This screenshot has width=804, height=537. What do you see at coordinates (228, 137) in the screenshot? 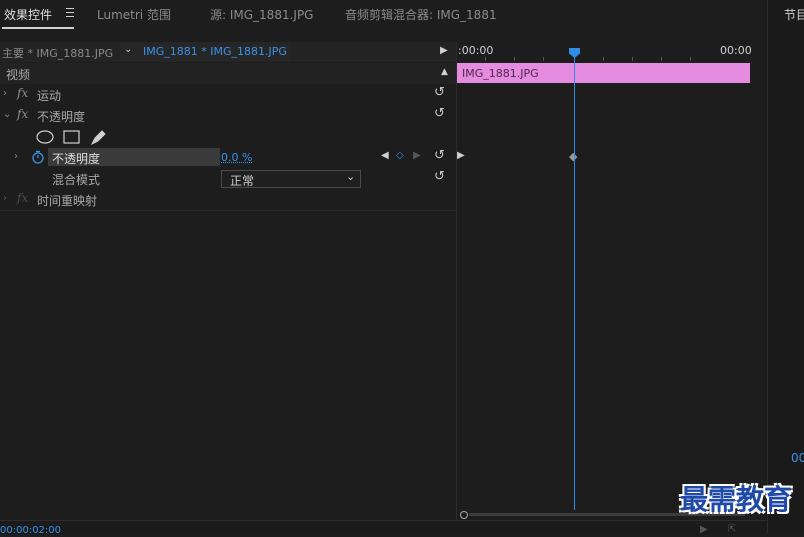
I see `mask-tools-row` at bounding box center [228, 137].